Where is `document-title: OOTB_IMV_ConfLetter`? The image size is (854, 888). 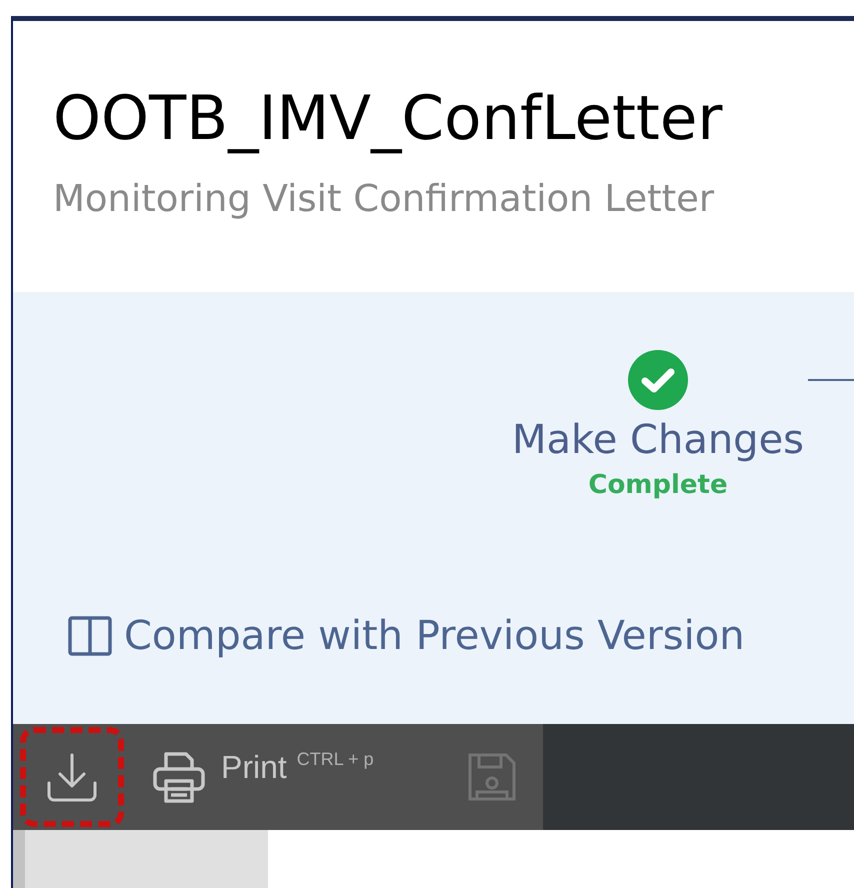 document-title: OOTB_IMV_ConfLetter is located at coordinates (388, 119).